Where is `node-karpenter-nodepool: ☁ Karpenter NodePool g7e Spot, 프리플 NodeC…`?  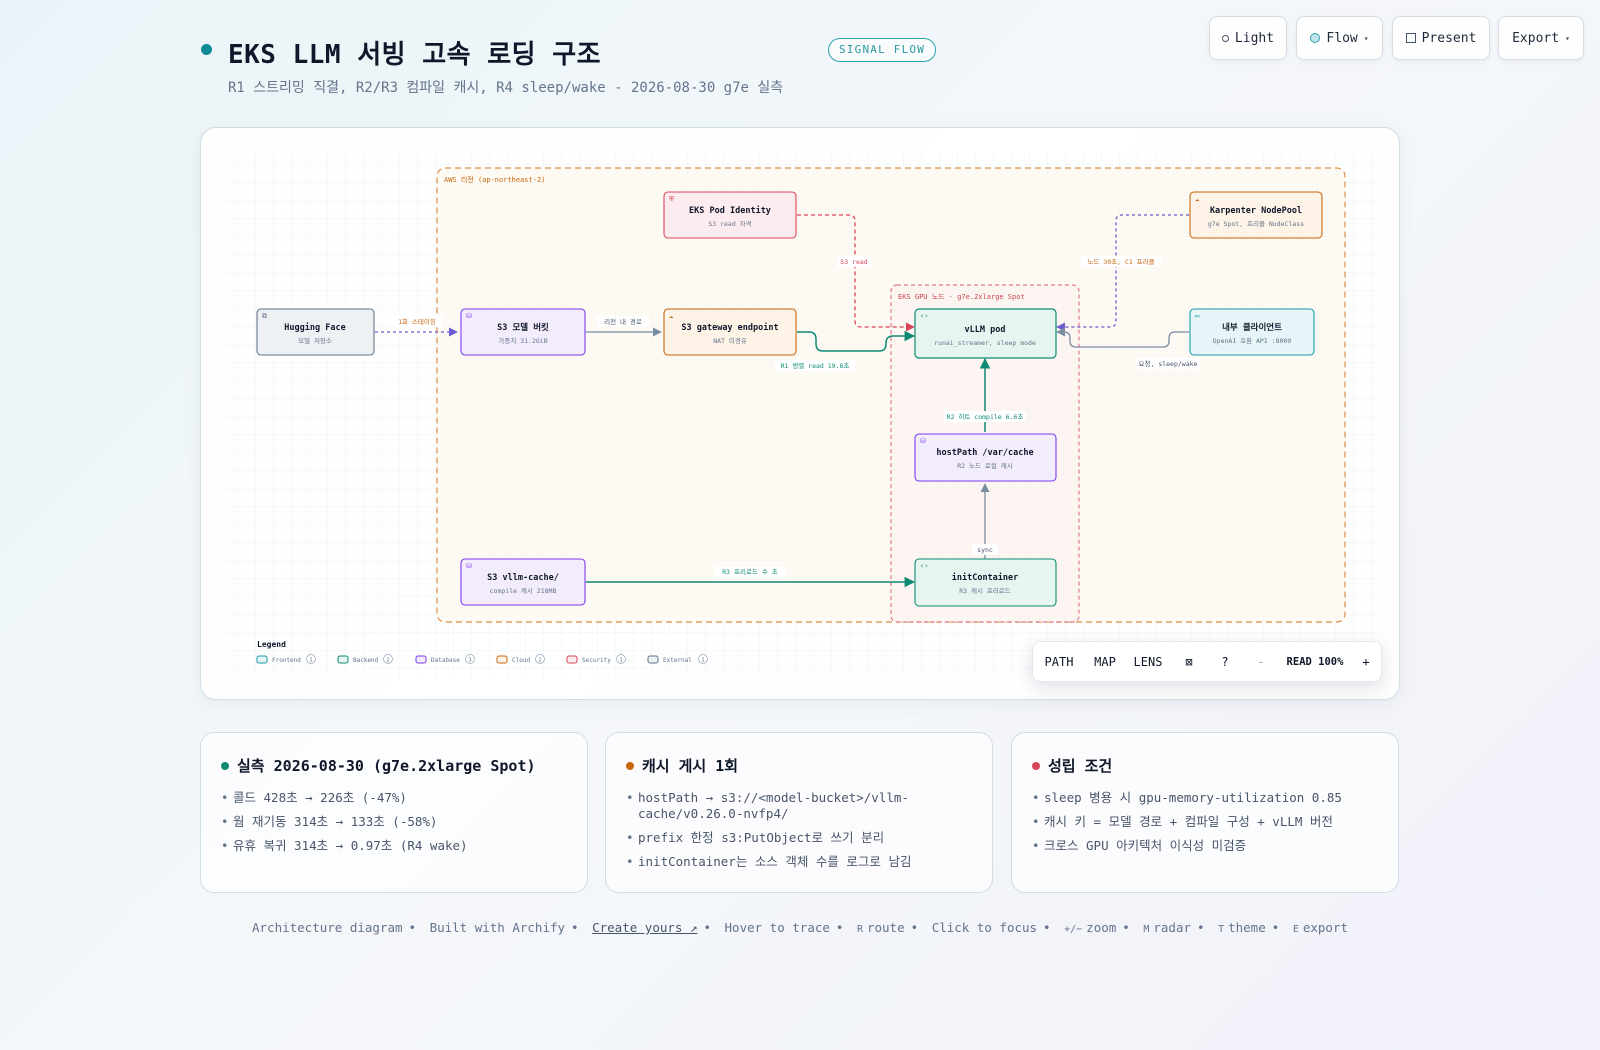
node-karpenter-nodepool: ☁ Karpenter NodePool g7e Spot, 프리플 NodeC… is located at coordinates (1256, 215).